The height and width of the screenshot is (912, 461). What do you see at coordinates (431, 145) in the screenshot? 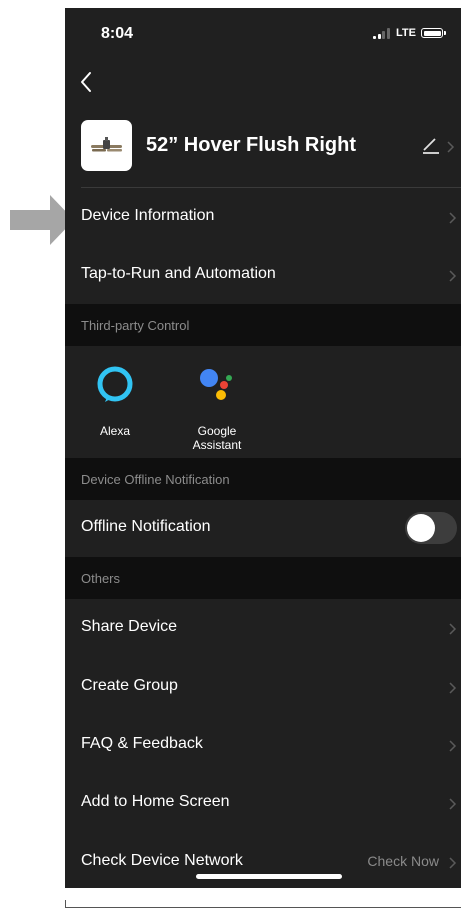
I see `edit-icon` at bounding box center [431, 145].